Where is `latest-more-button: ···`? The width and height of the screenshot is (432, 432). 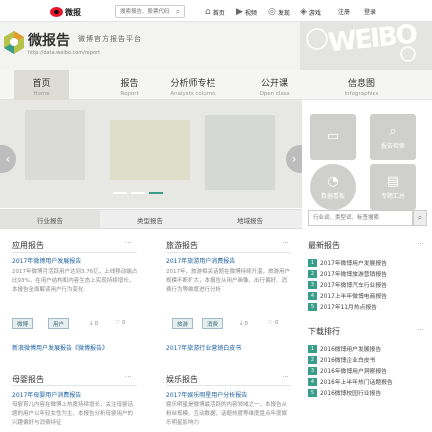 latest-more-button: ··· is located at coordinates (420, 245).